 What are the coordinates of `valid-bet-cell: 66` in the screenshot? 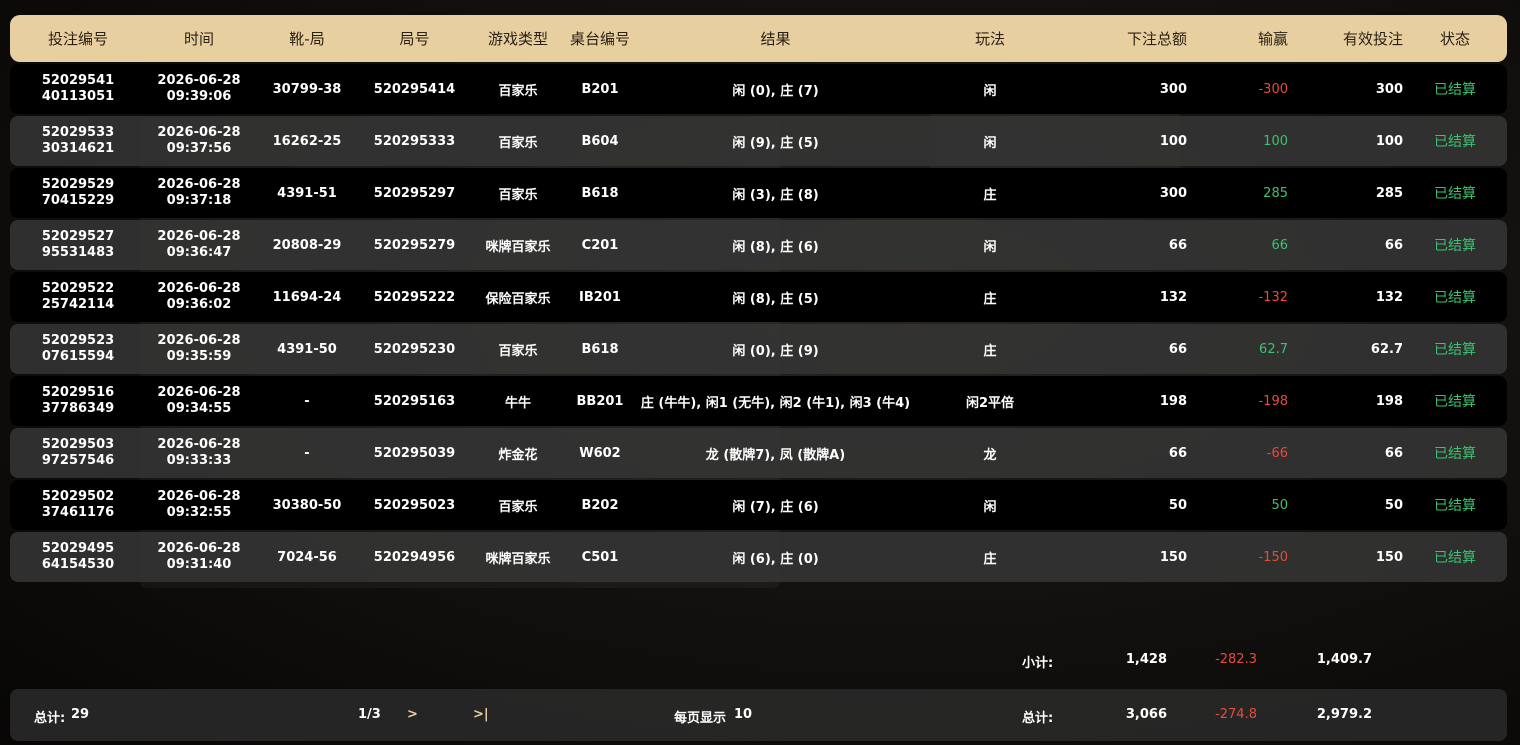 It's located at (1393, 453).